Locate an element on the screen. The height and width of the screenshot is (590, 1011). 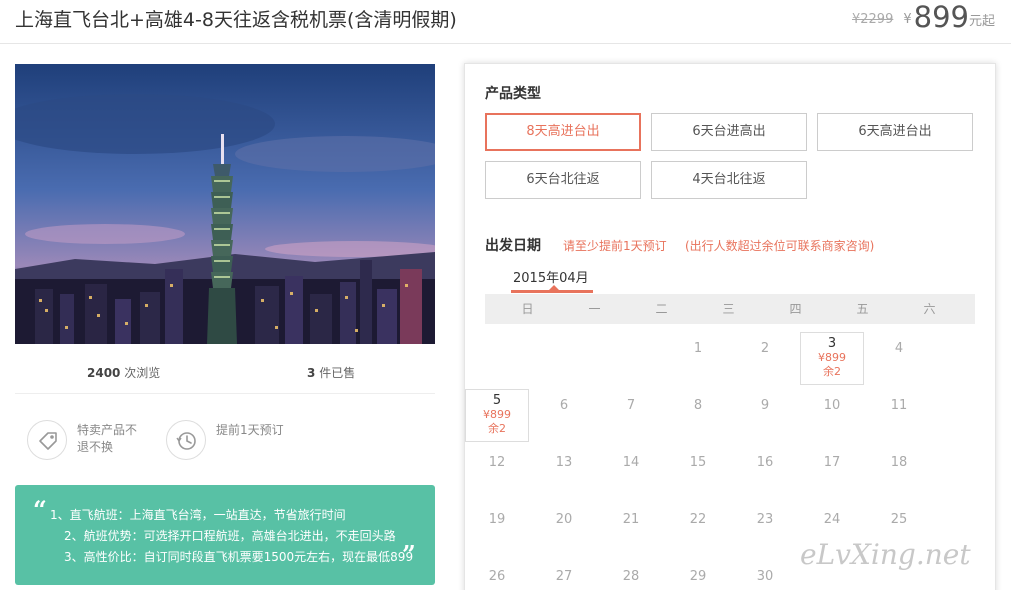
calendar-day: 12 is located at coordinates (497, 472).